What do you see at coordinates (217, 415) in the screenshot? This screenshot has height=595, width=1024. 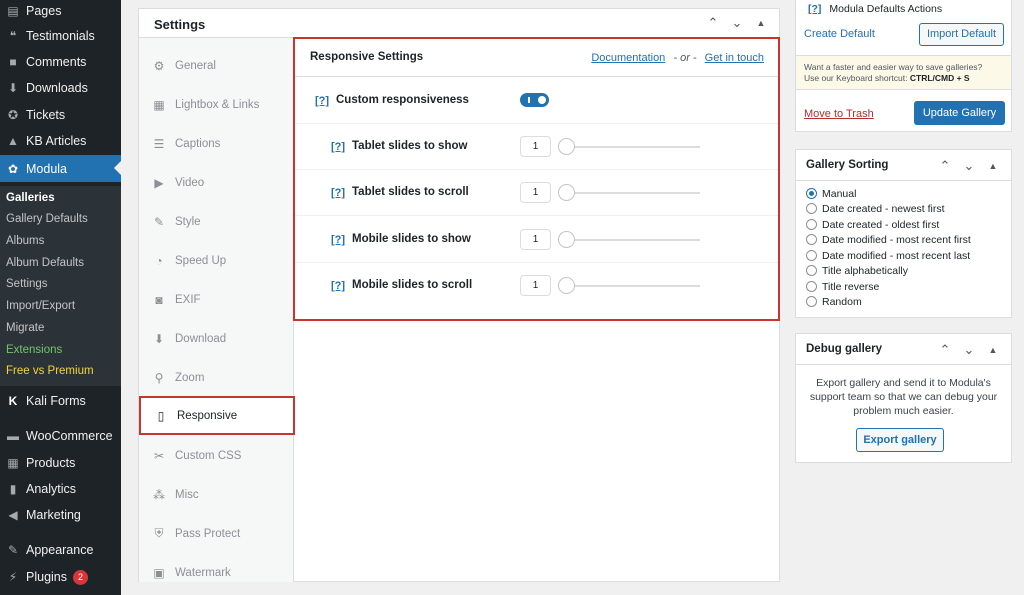 I see `tab-responsive: ▯ Responsive` at bounding box center [217, 415].